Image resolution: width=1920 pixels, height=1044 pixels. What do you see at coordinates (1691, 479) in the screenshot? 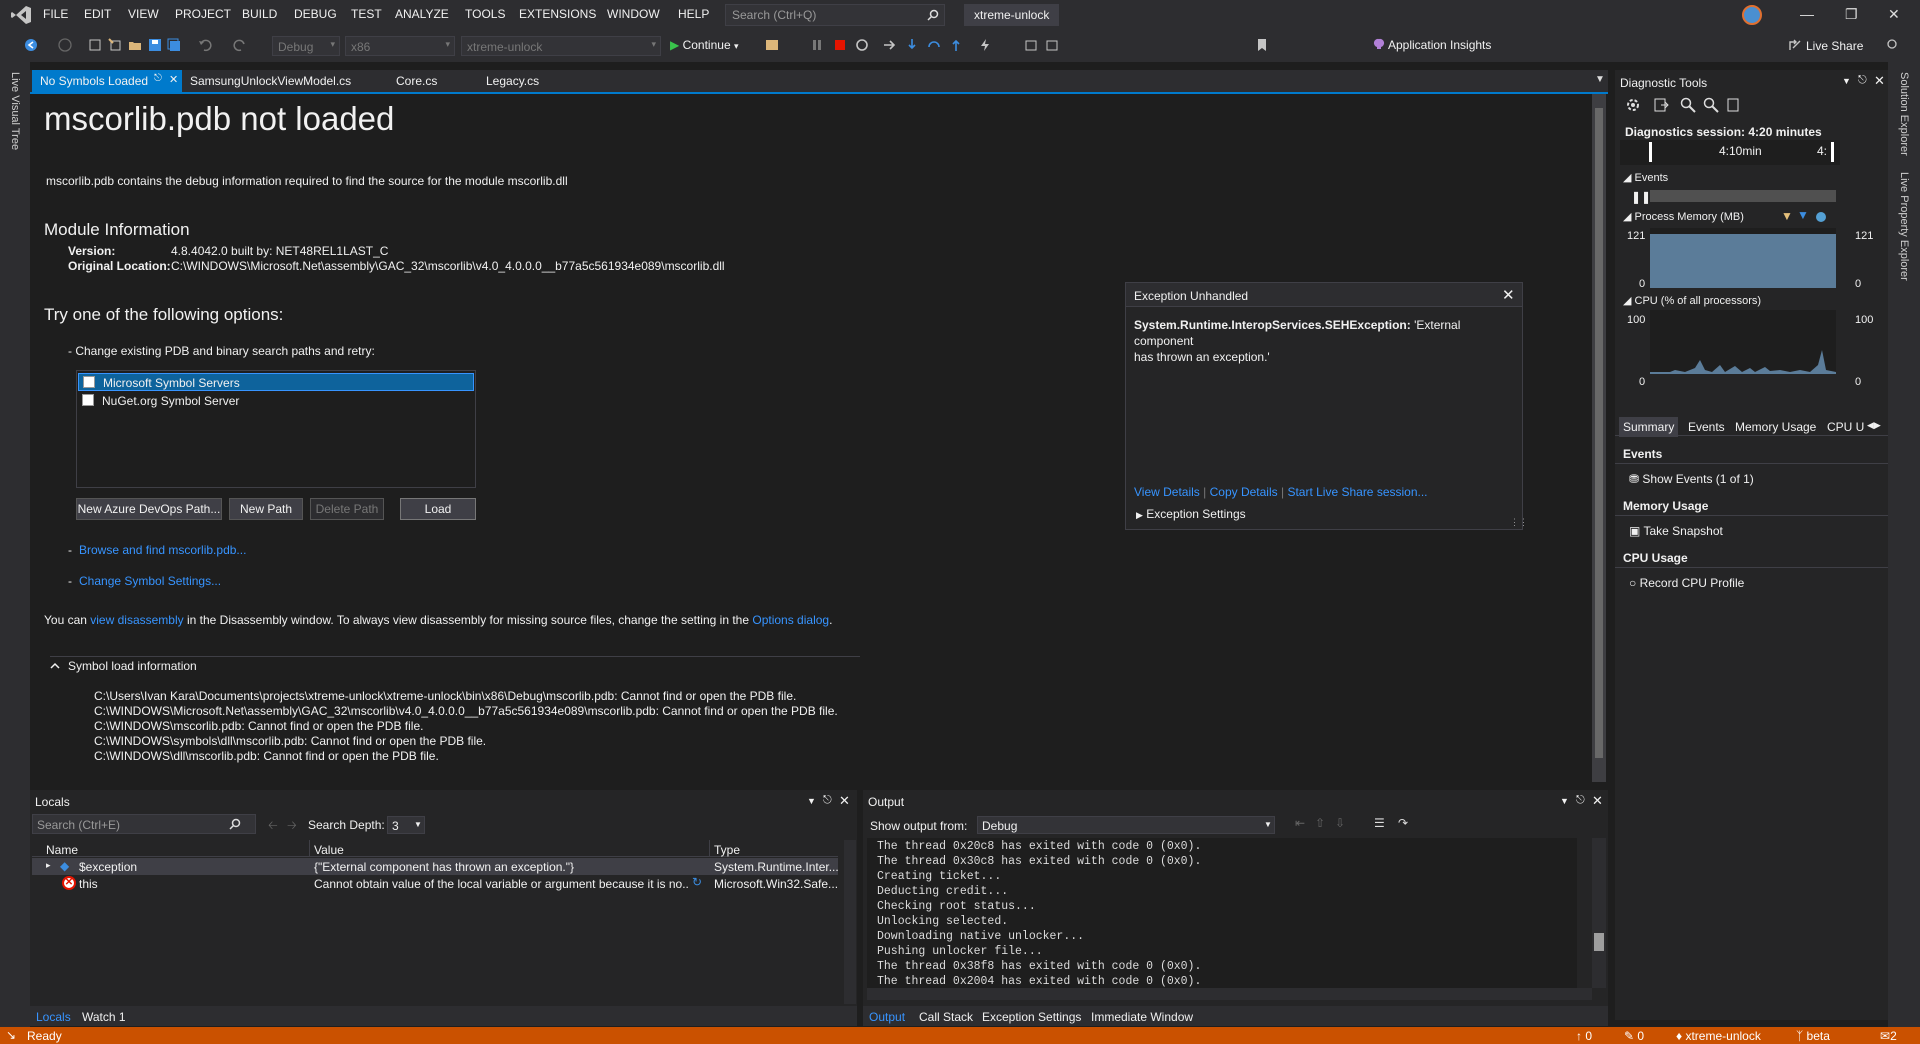
I see `show-events-button: ⛃ Show Events (1 of 1)` at bounding box center [1691, 479].